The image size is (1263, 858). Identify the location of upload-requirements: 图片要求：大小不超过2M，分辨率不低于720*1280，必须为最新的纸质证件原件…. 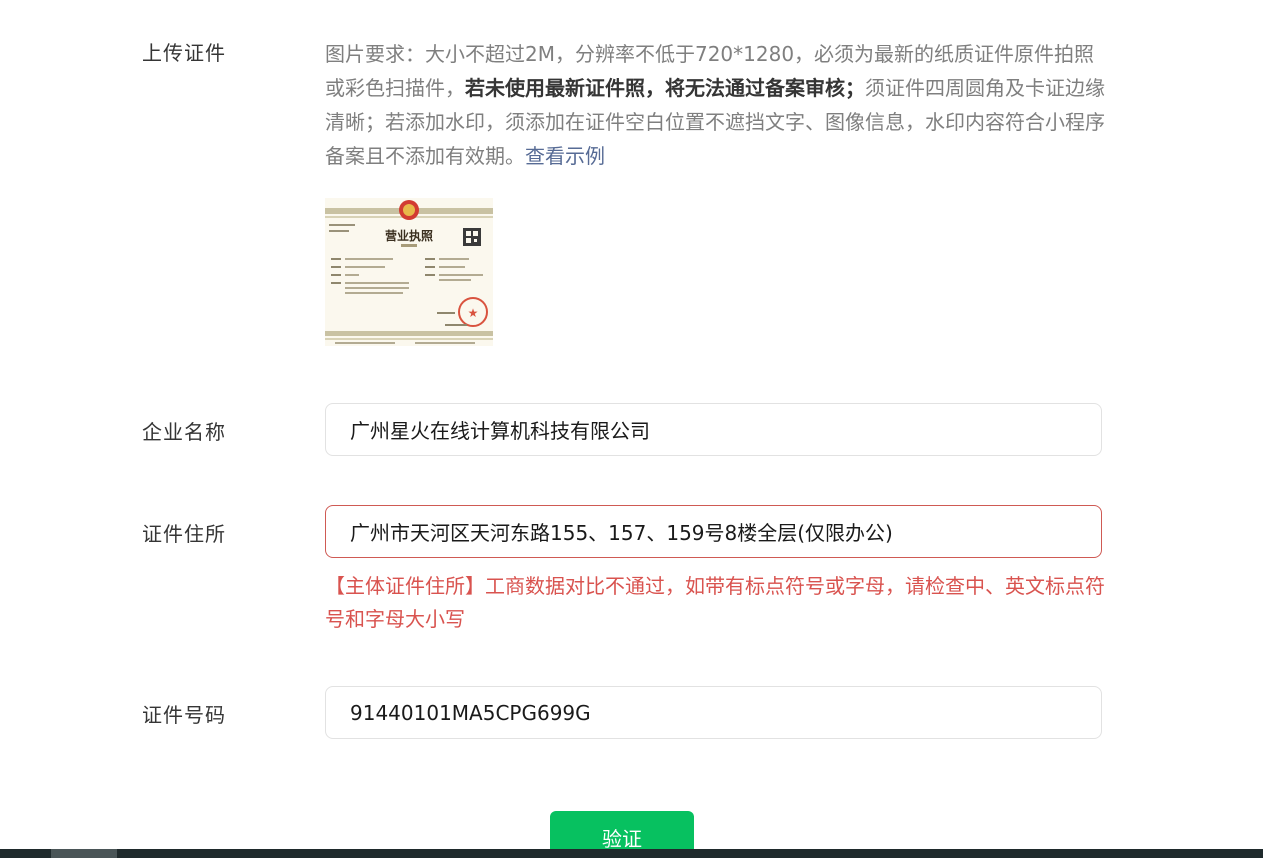
(717, 105).